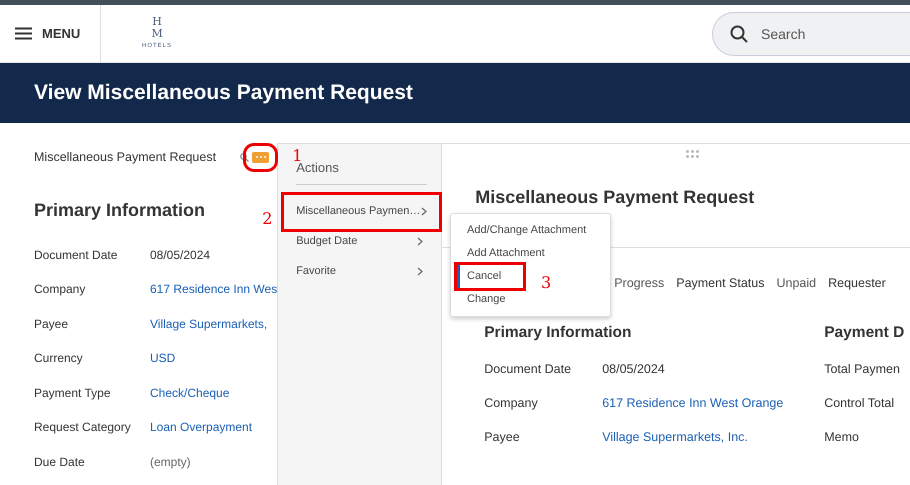 The height and width of the screenshot is (485, 910). I want to click on section-heading: Payment D, so click(865, 332).